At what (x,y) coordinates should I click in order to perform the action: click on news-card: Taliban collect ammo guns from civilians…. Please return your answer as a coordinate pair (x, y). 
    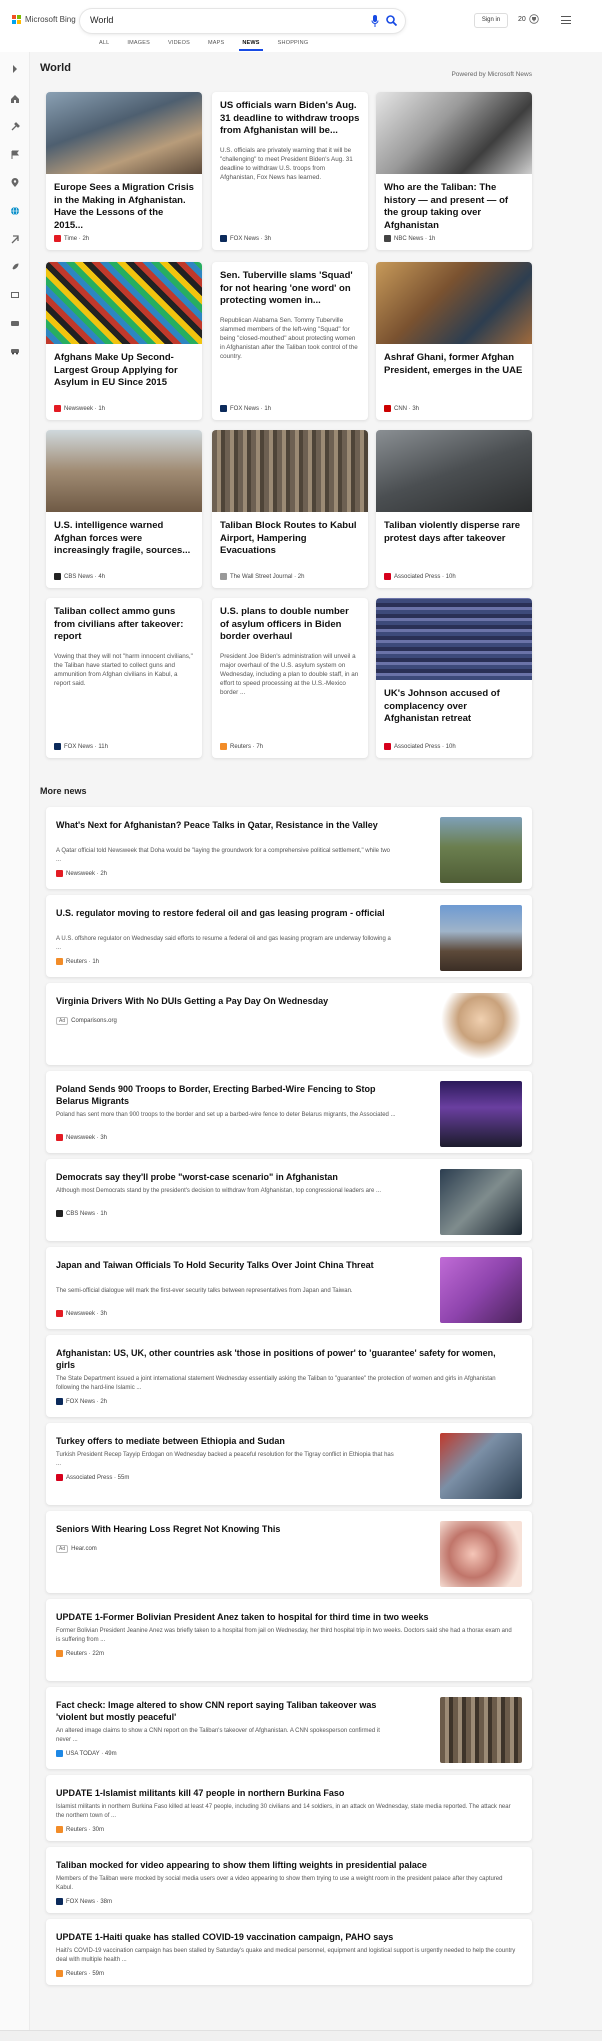
    Looking at the image, I should click on (124, 678).